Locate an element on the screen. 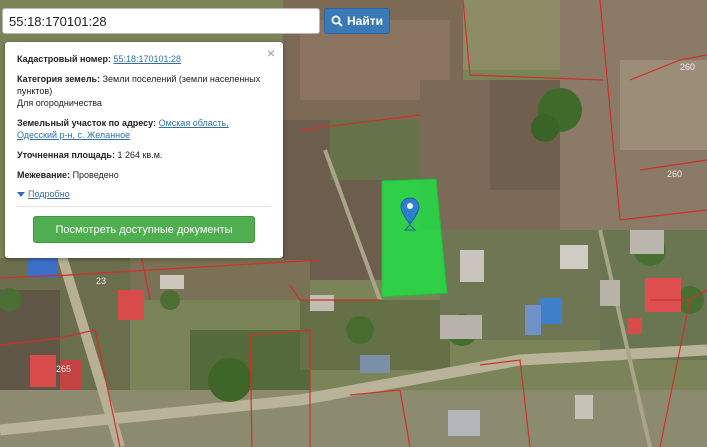 The image size is (707, 447). view-documents-button: Посмотреть доступные документы is located at coordinates (144, 229).